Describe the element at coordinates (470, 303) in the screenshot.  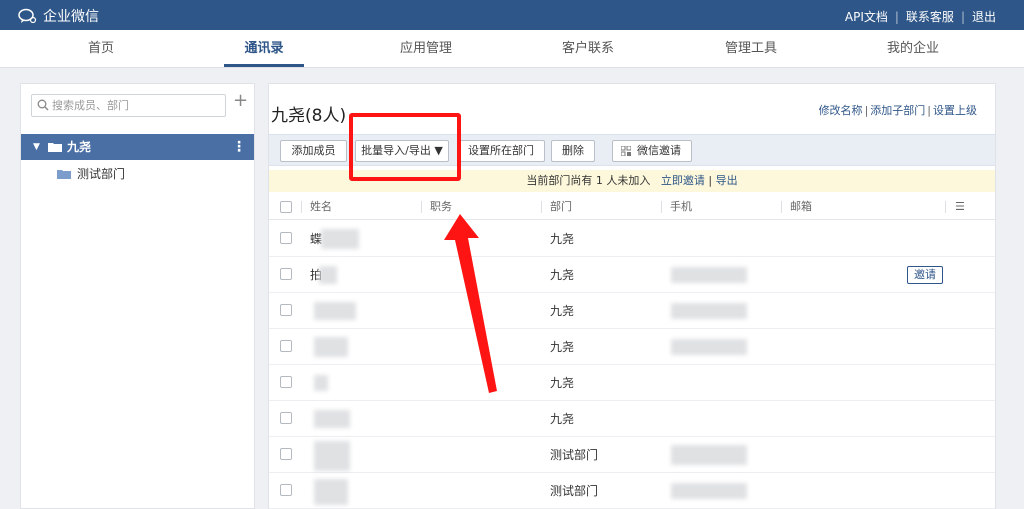
I see `annotation-arrow` at that location.